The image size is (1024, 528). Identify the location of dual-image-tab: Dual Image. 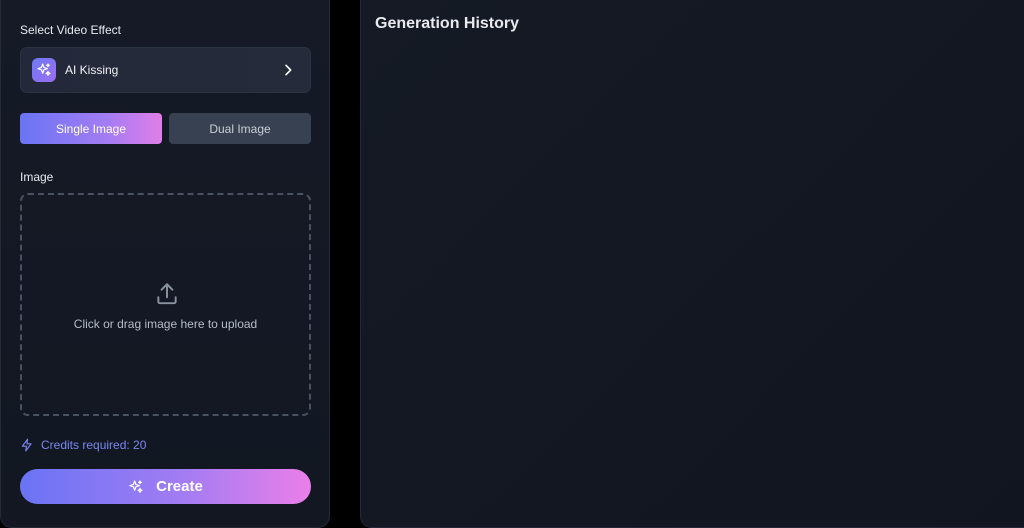
(240, 128).